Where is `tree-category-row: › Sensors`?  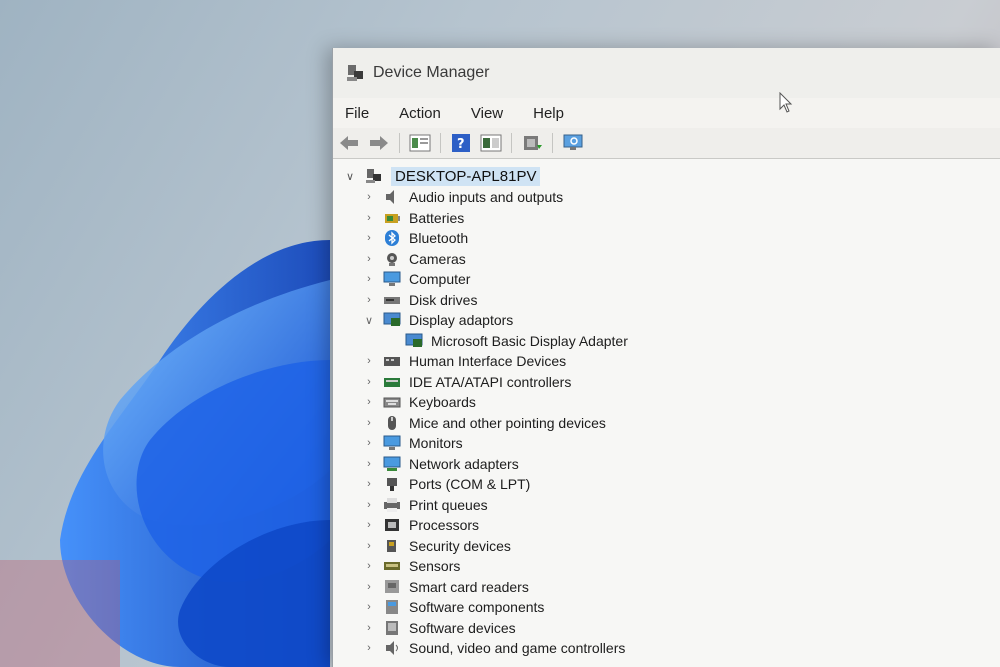
tree-category-row: › Sensors is located at coordinates (666, 566).